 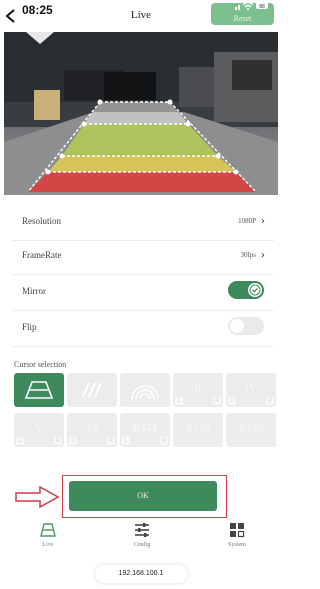 I want to click on cursor-trapezoid-icon, so click(x=39, y=390).